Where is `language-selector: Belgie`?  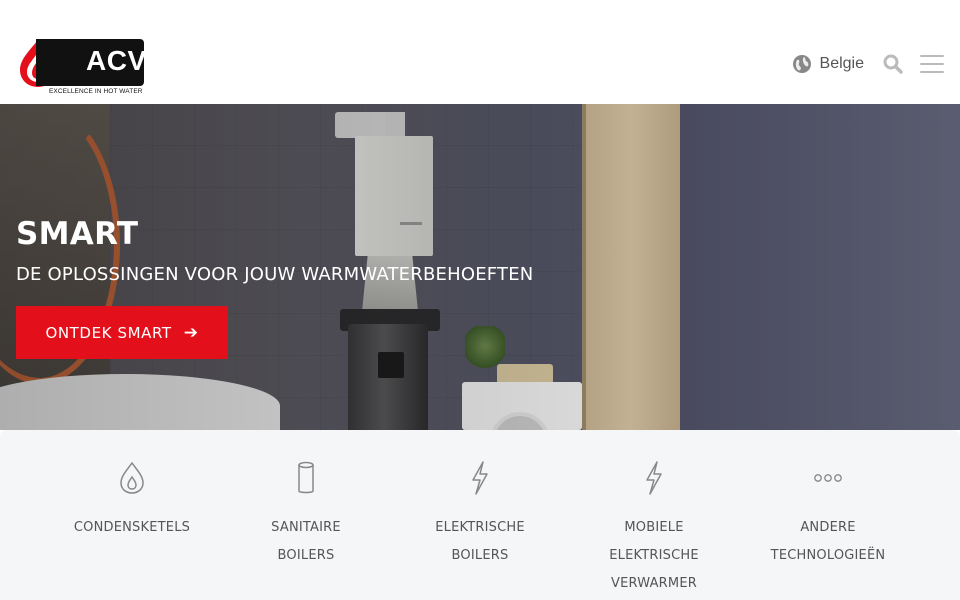 language-selector: Belgie is located at coordinates (828, 64).